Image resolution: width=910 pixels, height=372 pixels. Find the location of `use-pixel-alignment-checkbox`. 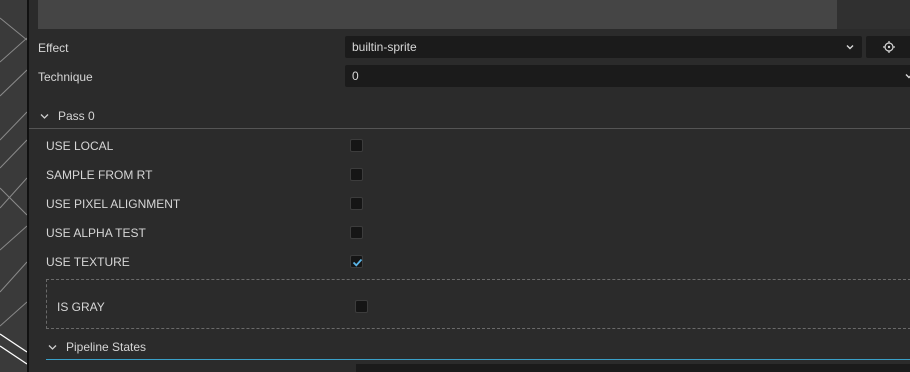

use-pixel-alignment-checkbox is located at coordinates (356, 203).